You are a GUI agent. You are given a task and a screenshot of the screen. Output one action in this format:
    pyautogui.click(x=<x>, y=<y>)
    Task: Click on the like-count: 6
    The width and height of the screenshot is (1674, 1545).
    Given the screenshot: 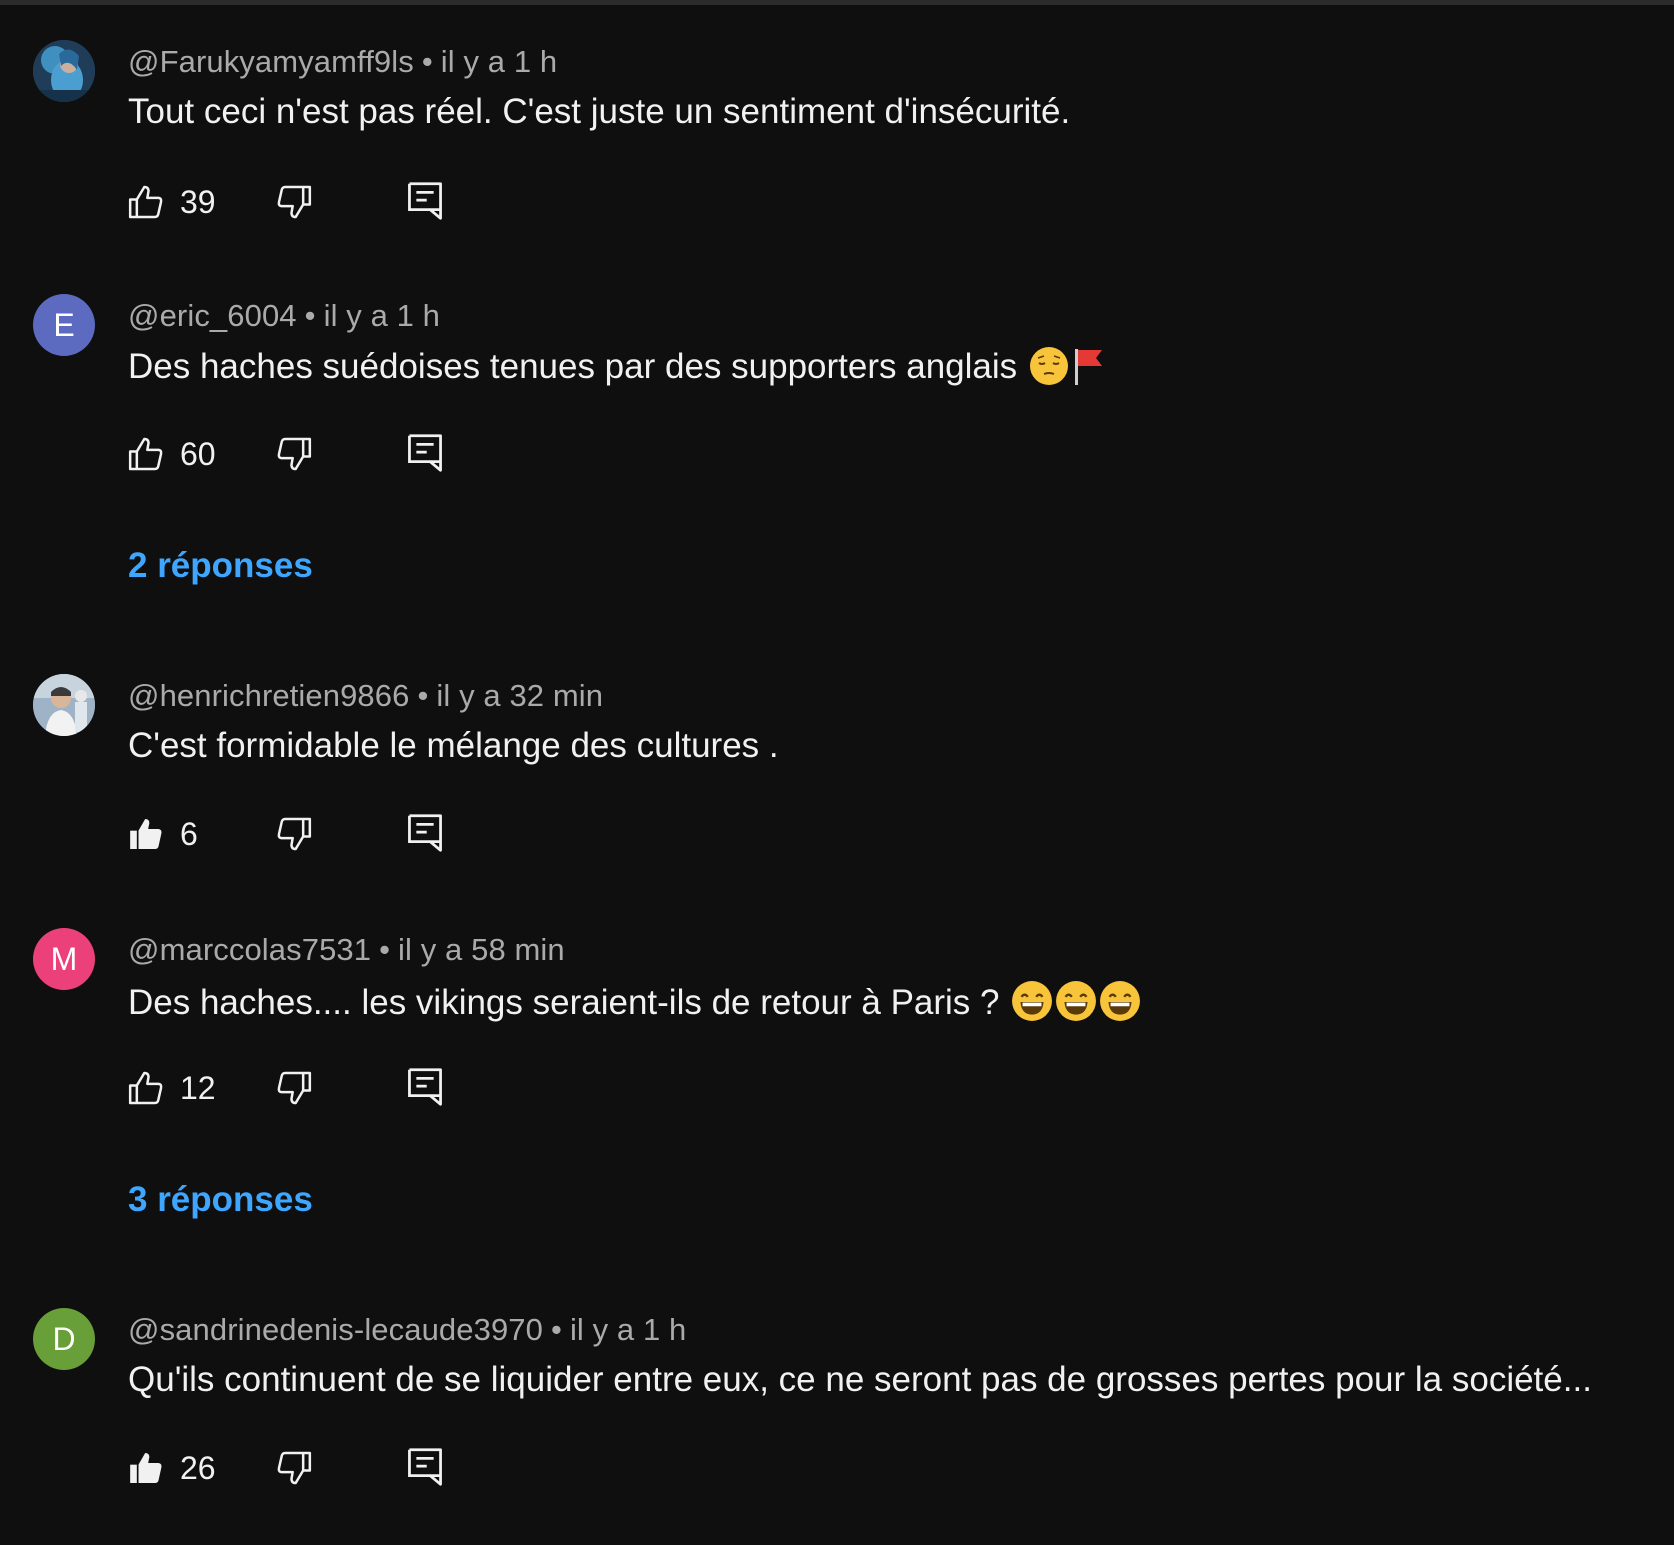 What is the action you would take?
    pyautogui.click(x=189, y=833)
    